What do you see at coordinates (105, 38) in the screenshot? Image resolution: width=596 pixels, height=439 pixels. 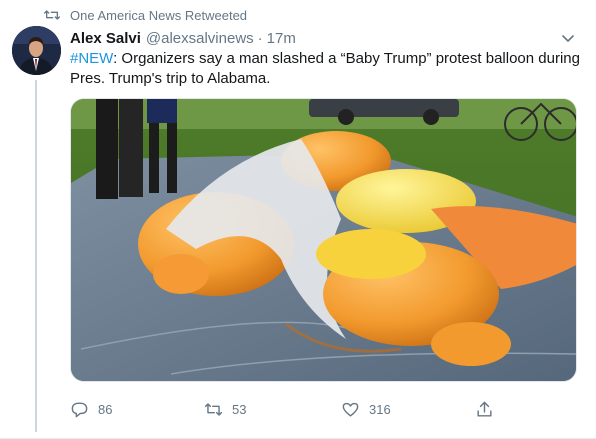 I see `author-name: Alex Salvi` at bounding box center [105, 38].